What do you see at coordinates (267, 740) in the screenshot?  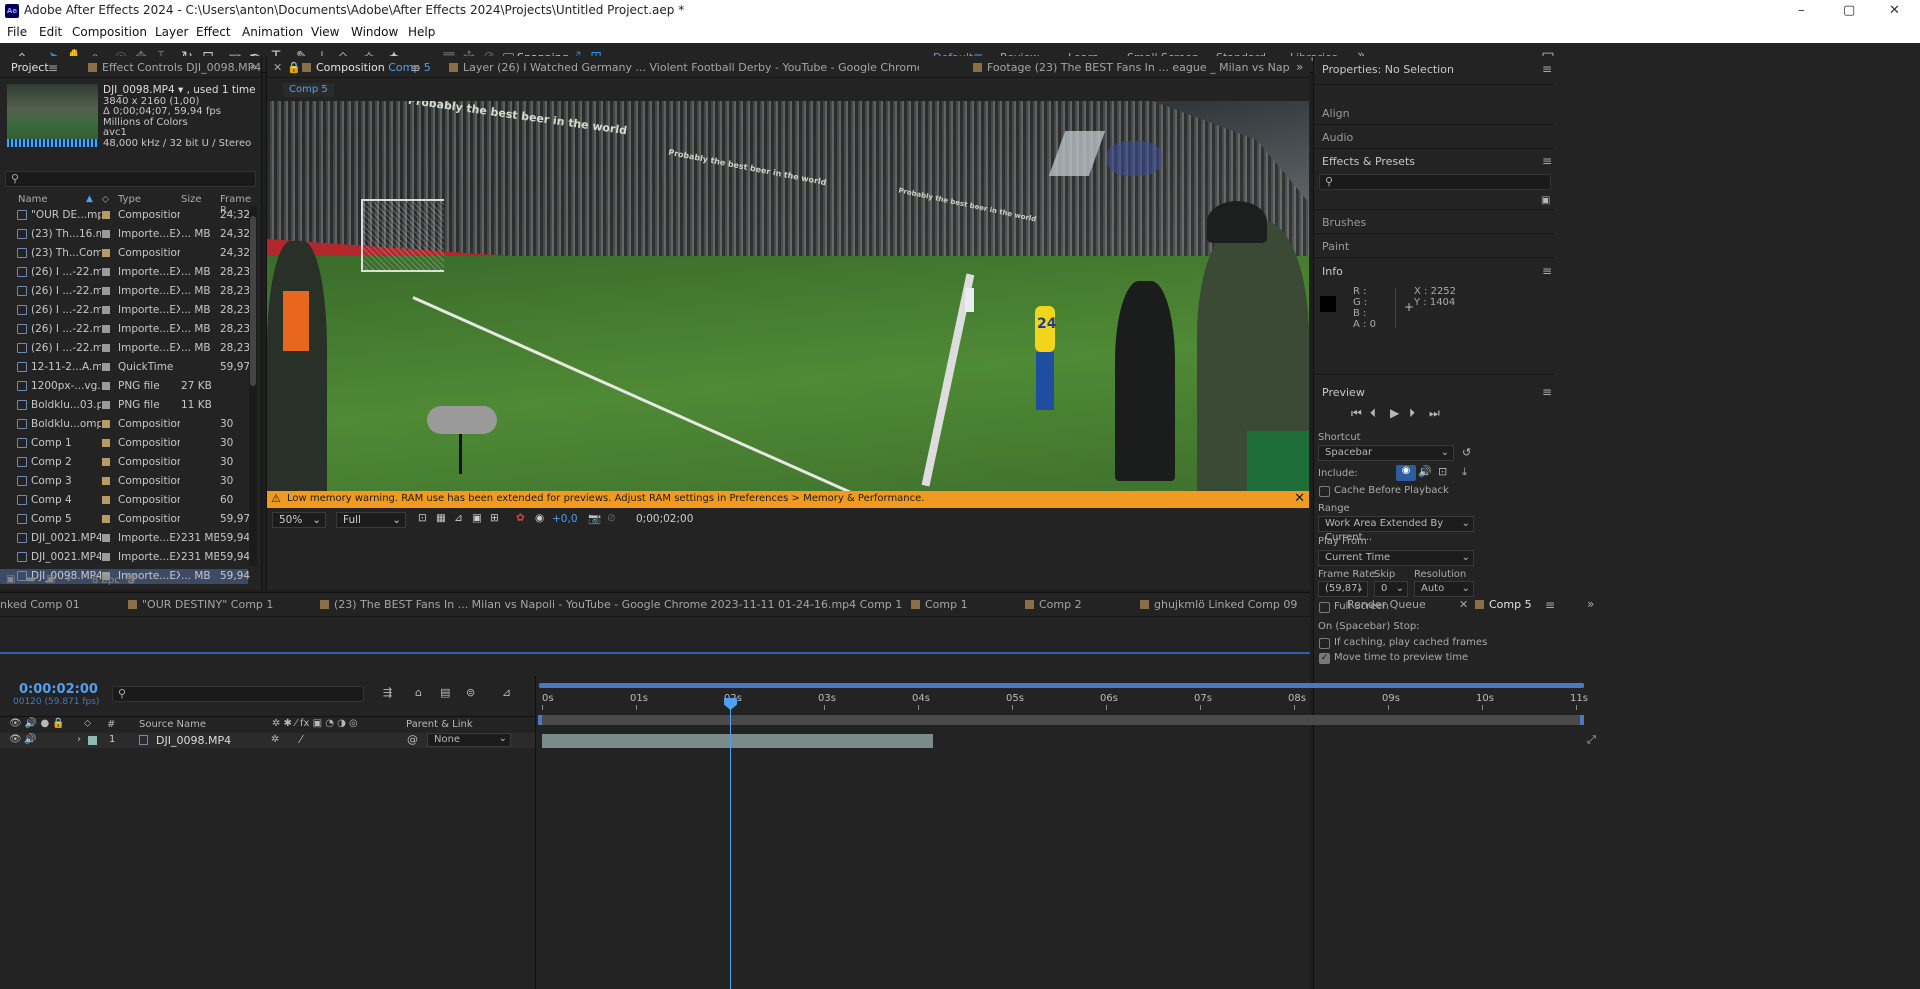 I see `timeline-layer-row: 👁 🔊 › 1 DJI_0098.MP4 ✲ ⁄ @ None ⌄` at bounding box center [267, 740].